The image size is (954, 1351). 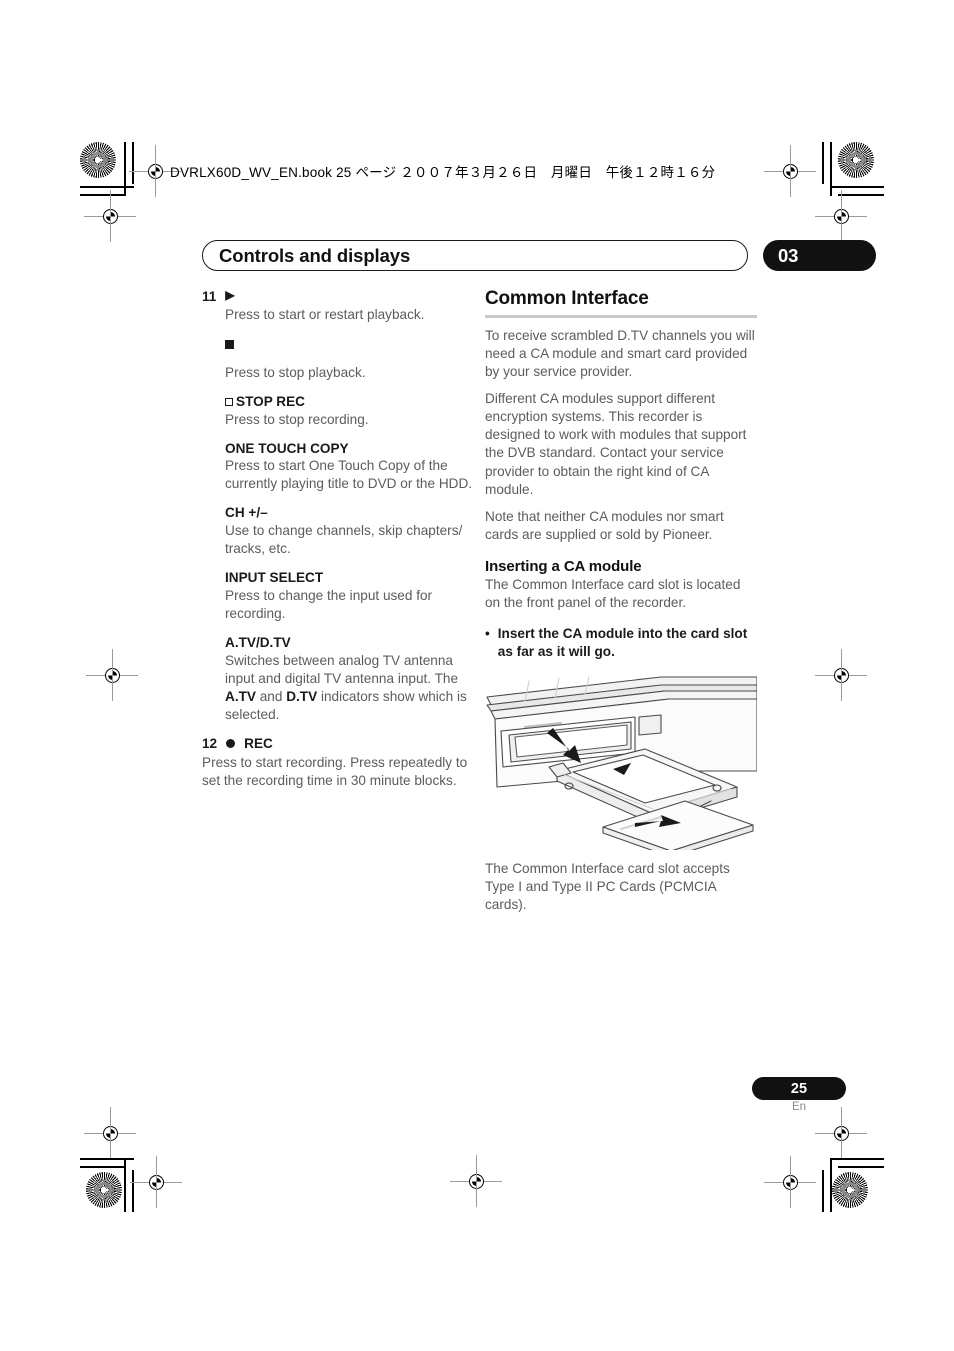 I want to click on stop-rec-description: Press to stop recording., so click(x=297, y=419).